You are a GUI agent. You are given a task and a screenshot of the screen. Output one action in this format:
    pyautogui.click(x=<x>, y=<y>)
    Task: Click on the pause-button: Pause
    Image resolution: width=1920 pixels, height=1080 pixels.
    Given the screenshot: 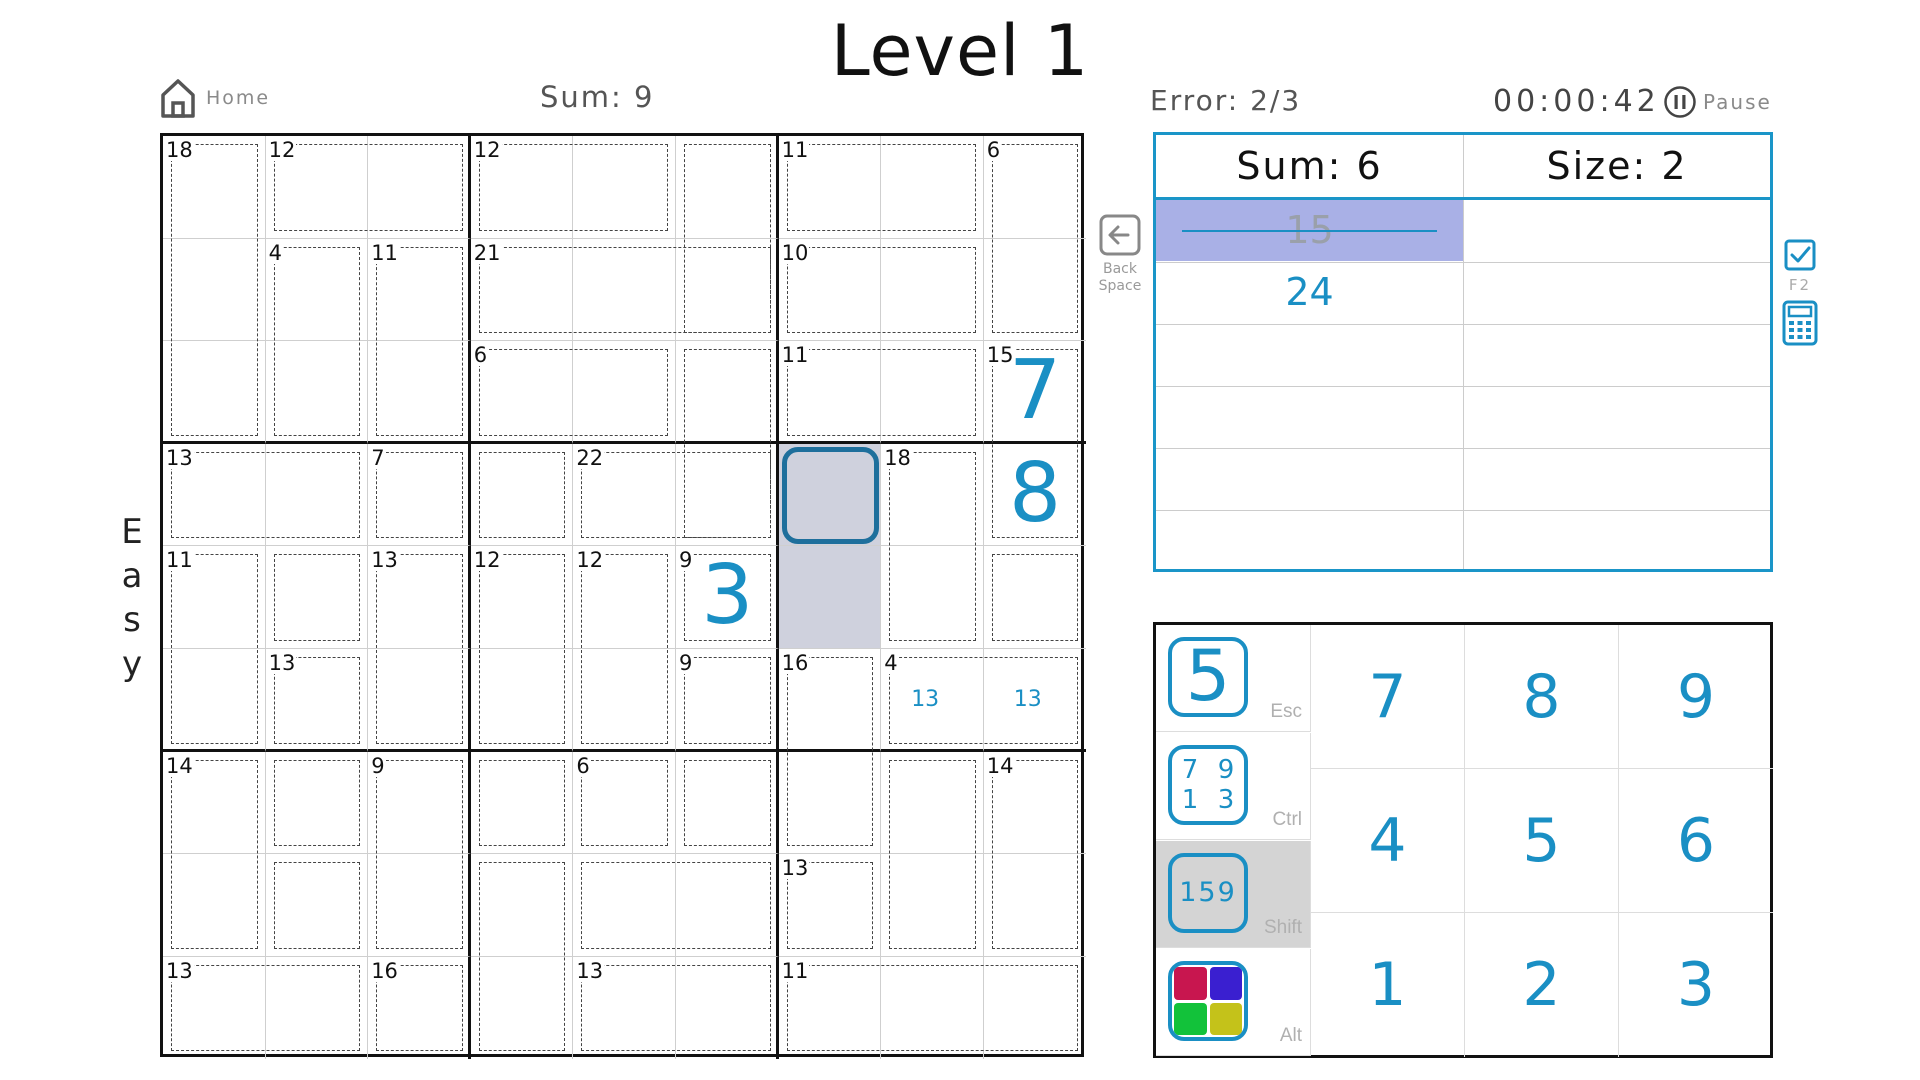 What is the action you would take?
    pyautogui.click(x=1717, y=102)
    